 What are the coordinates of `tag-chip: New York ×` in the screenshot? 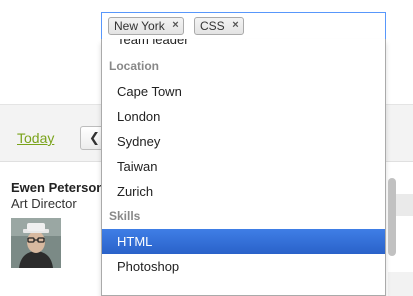 It's located at (146, 26).